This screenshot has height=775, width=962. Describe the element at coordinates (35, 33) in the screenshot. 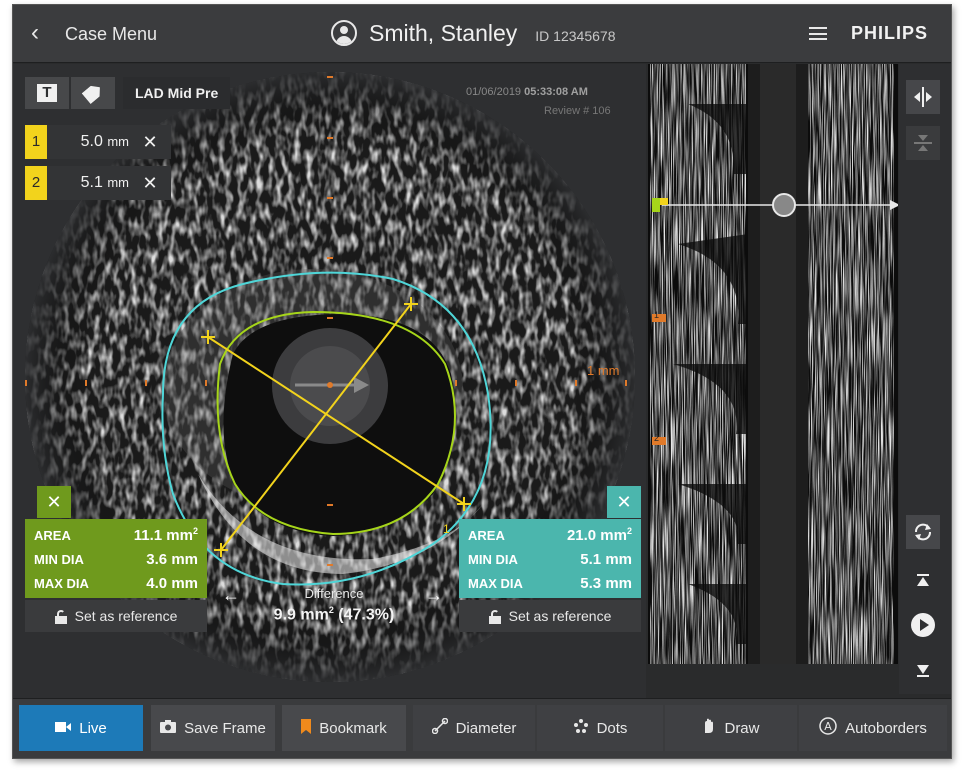

I see `back-chevron-icon: ‹` at that location.